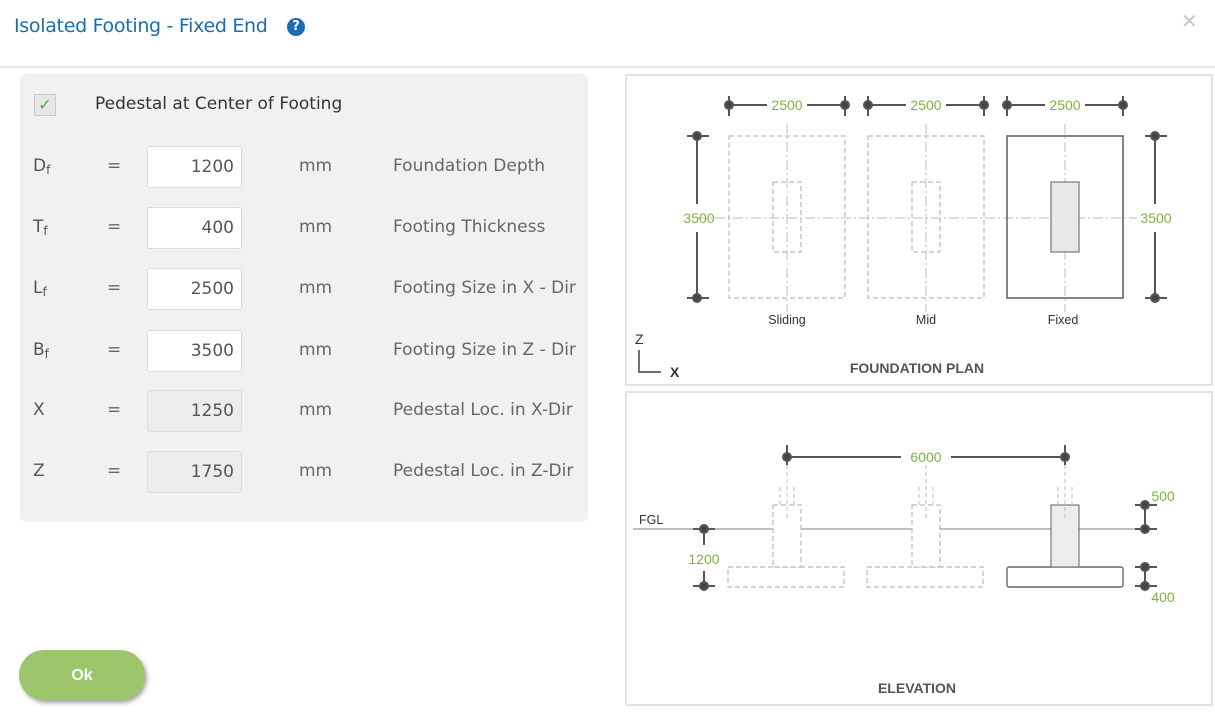  Describe the element at coordinates (786, 105) in the screenshot. I see `plan-dim-width-sliding: 2500` at that location.